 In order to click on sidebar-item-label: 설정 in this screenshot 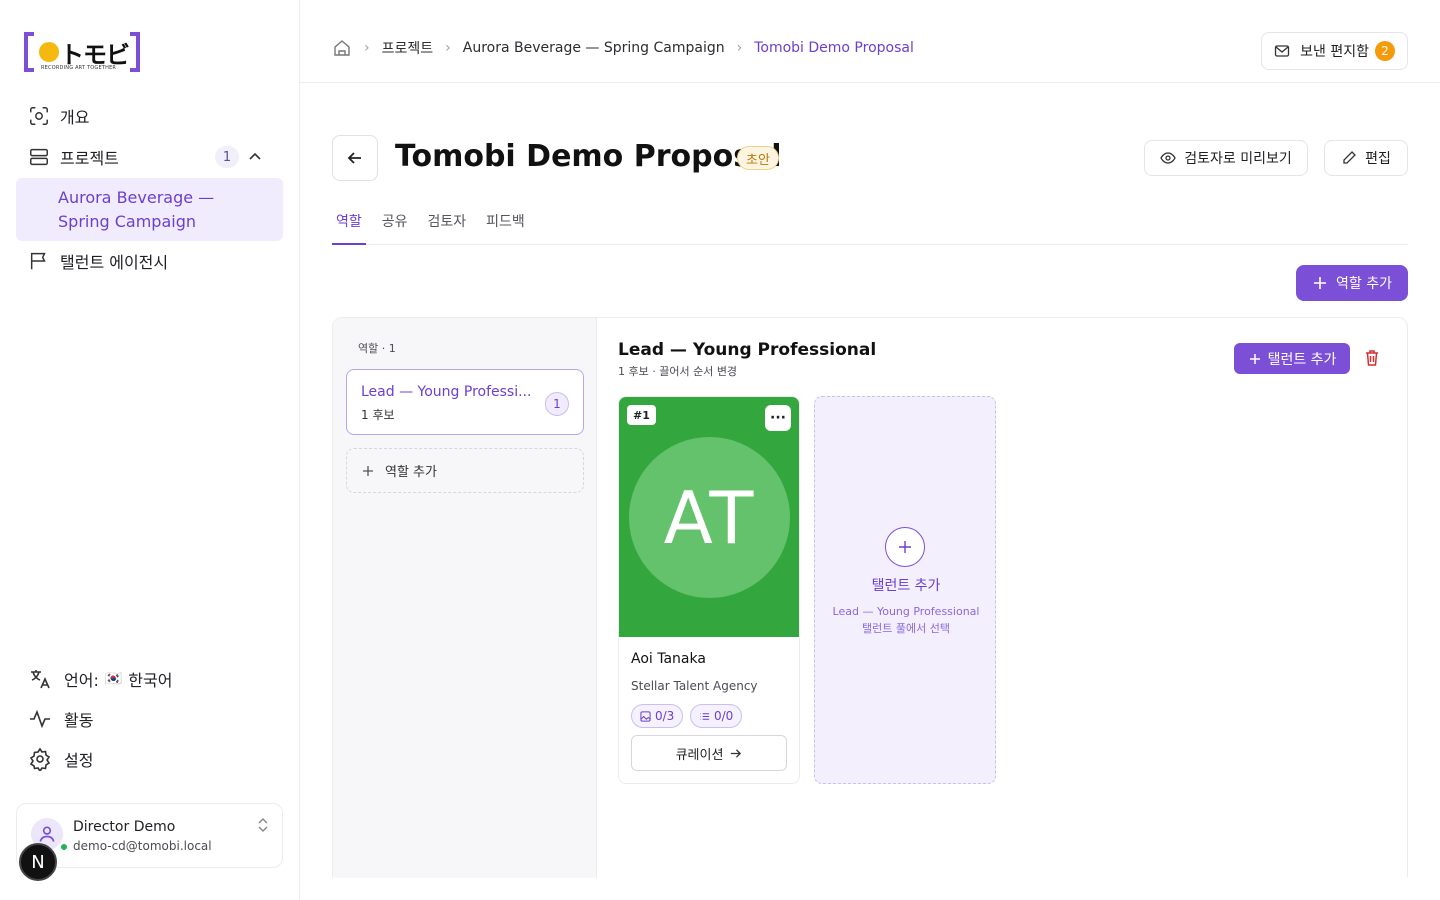, I will do `click(79, 760)`.